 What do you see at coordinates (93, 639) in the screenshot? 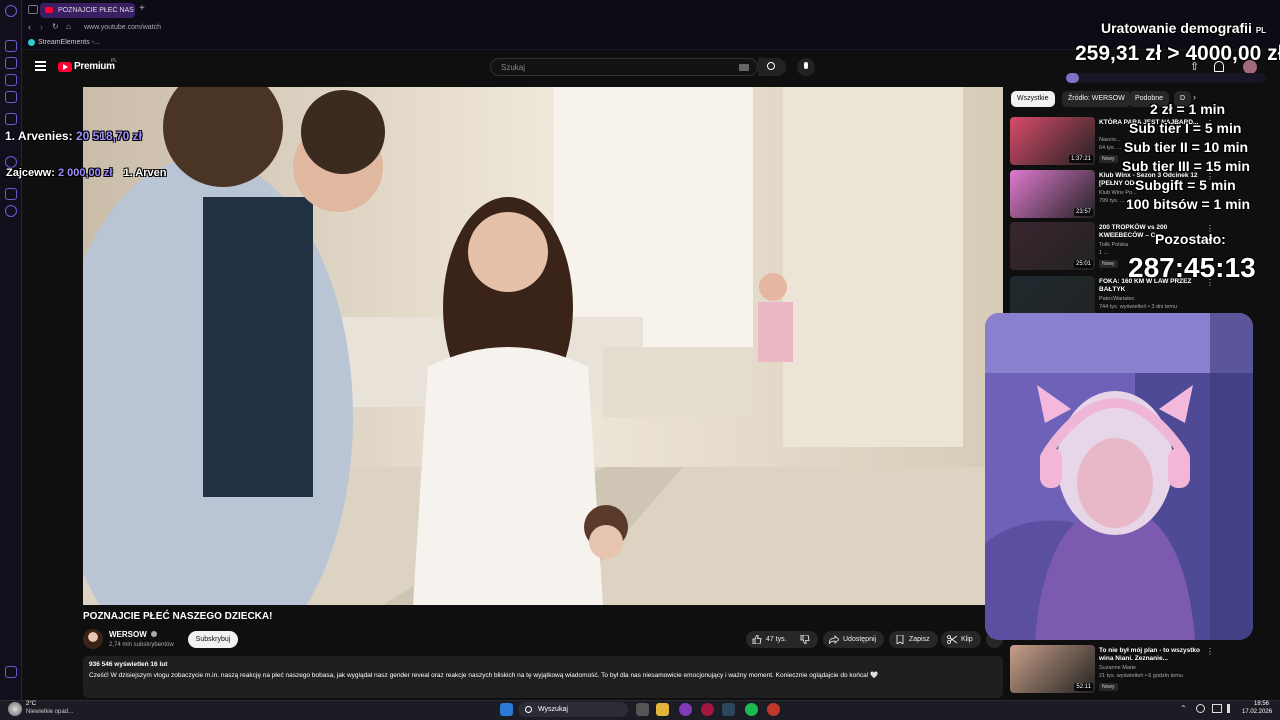
I see `channel-avatar` at bounding box center [93, 639].